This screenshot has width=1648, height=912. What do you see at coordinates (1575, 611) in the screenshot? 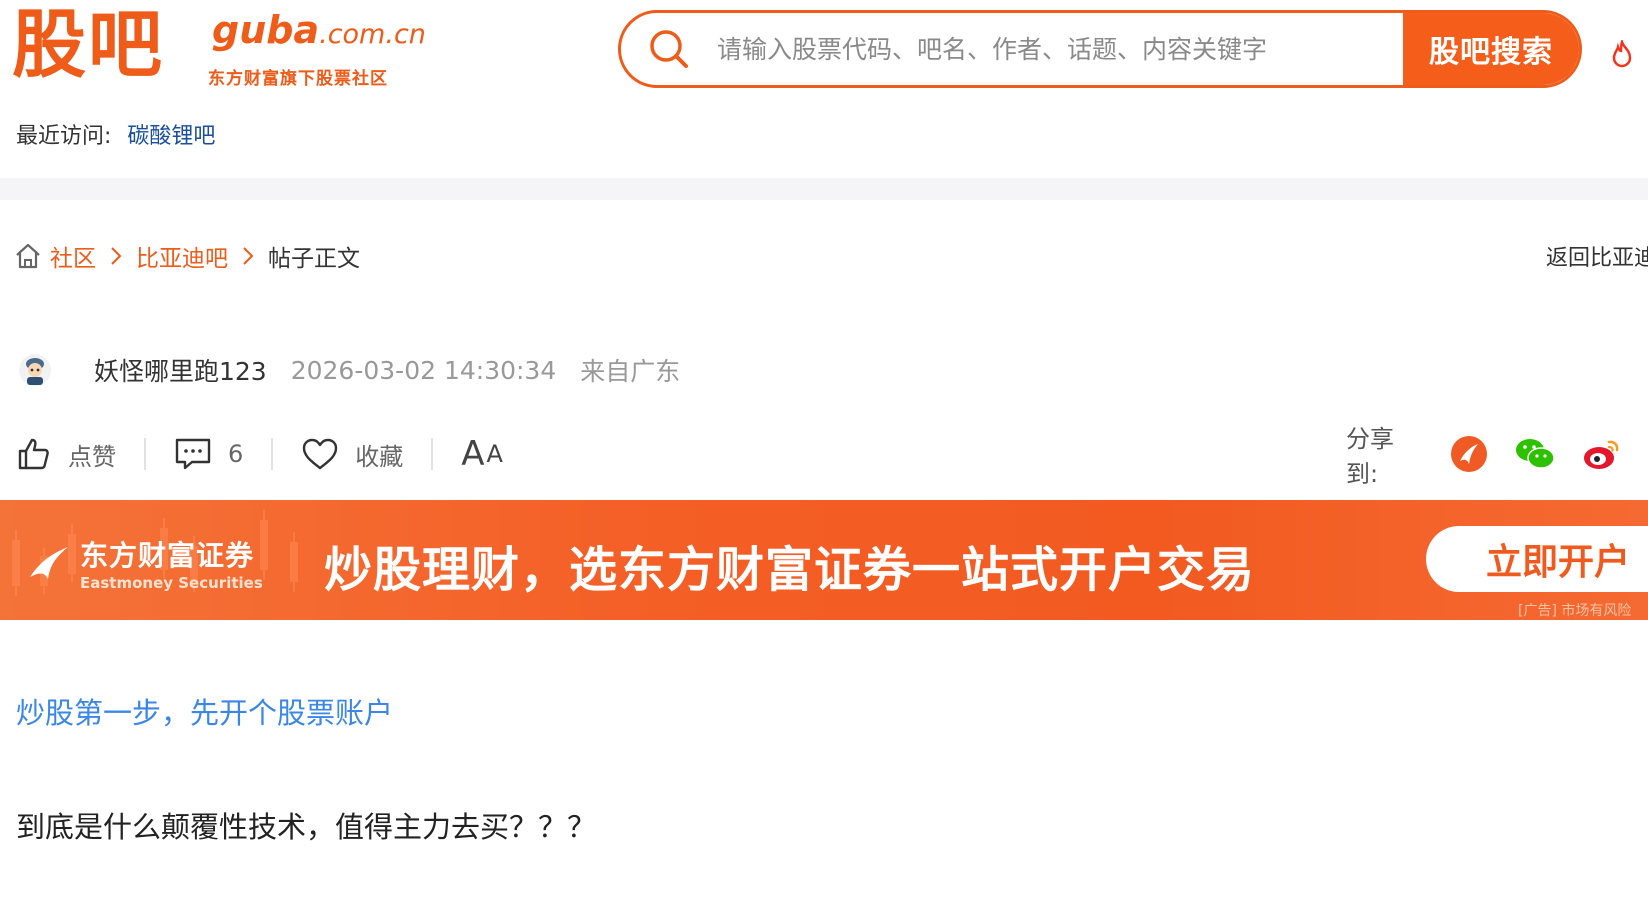
I see `ad-risk-notice: [广告] 市场有风险` at bounding box center [1575, 611].